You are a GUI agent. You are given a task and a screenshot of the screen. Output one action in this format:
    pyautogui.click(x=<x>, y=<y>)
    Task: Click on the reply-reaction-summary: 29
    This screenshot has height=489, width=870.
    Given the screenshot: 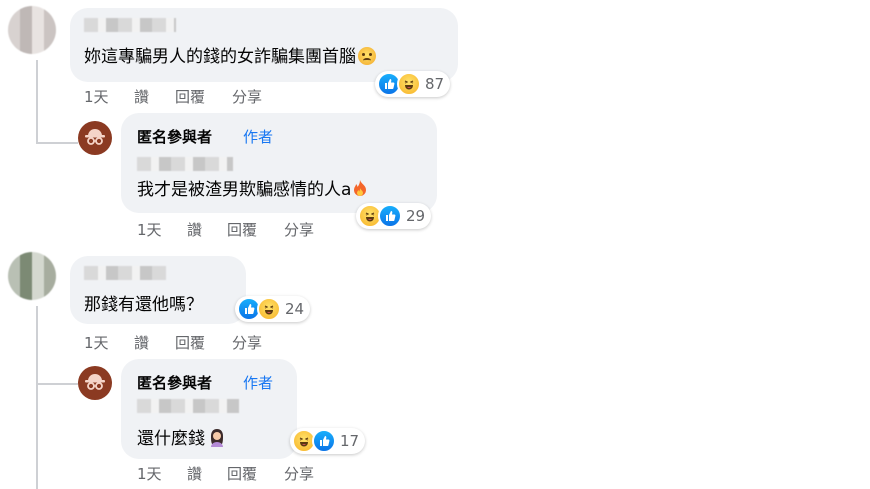 What is the action you would take?
    pyautogui.click(x=394, y=216)
    